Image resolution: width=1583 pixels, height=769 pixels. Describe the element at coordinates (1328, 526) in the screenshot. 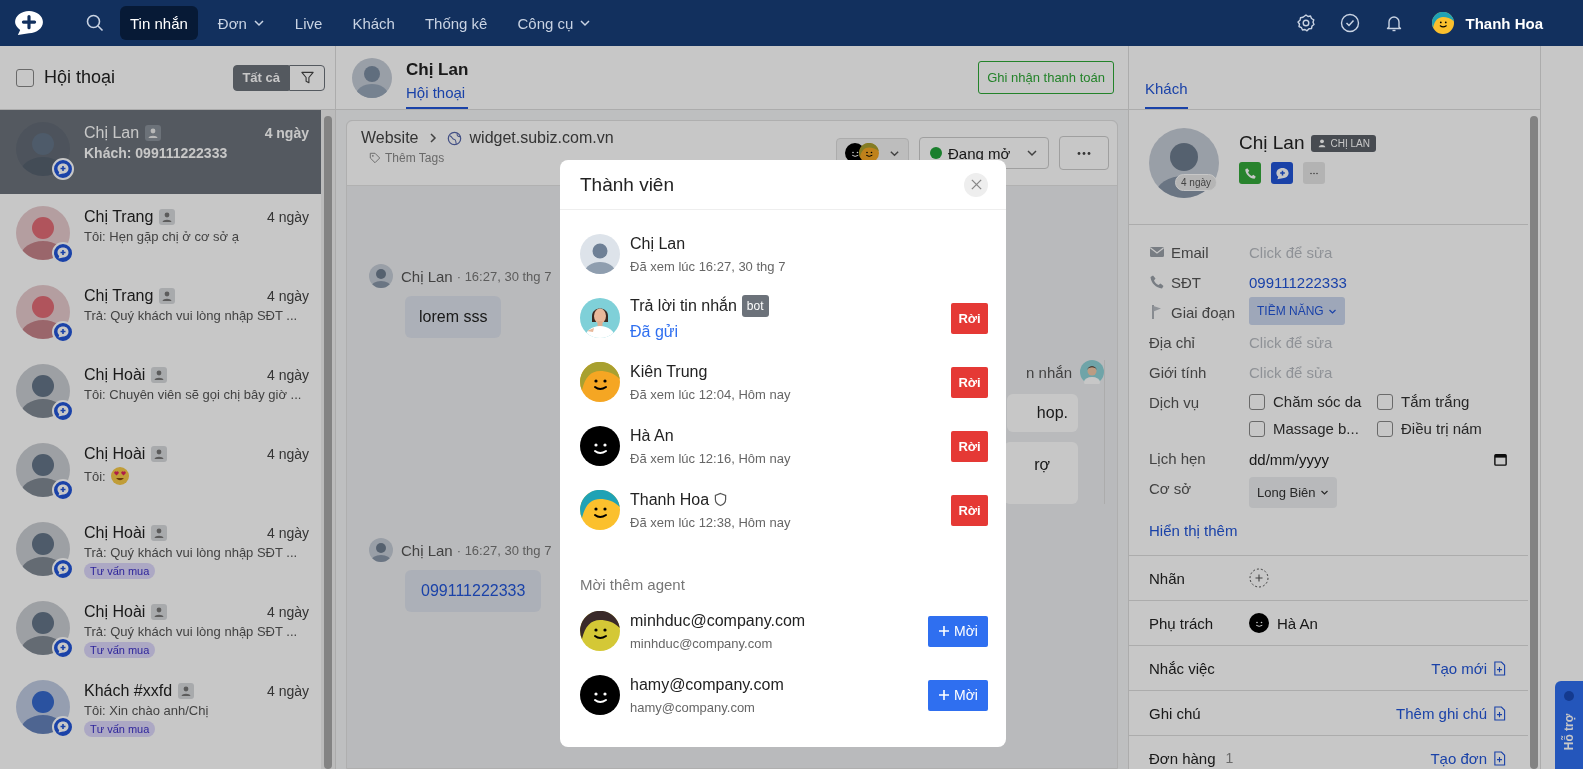

I see `show-more-link: Hiển thị thêm` at that location.